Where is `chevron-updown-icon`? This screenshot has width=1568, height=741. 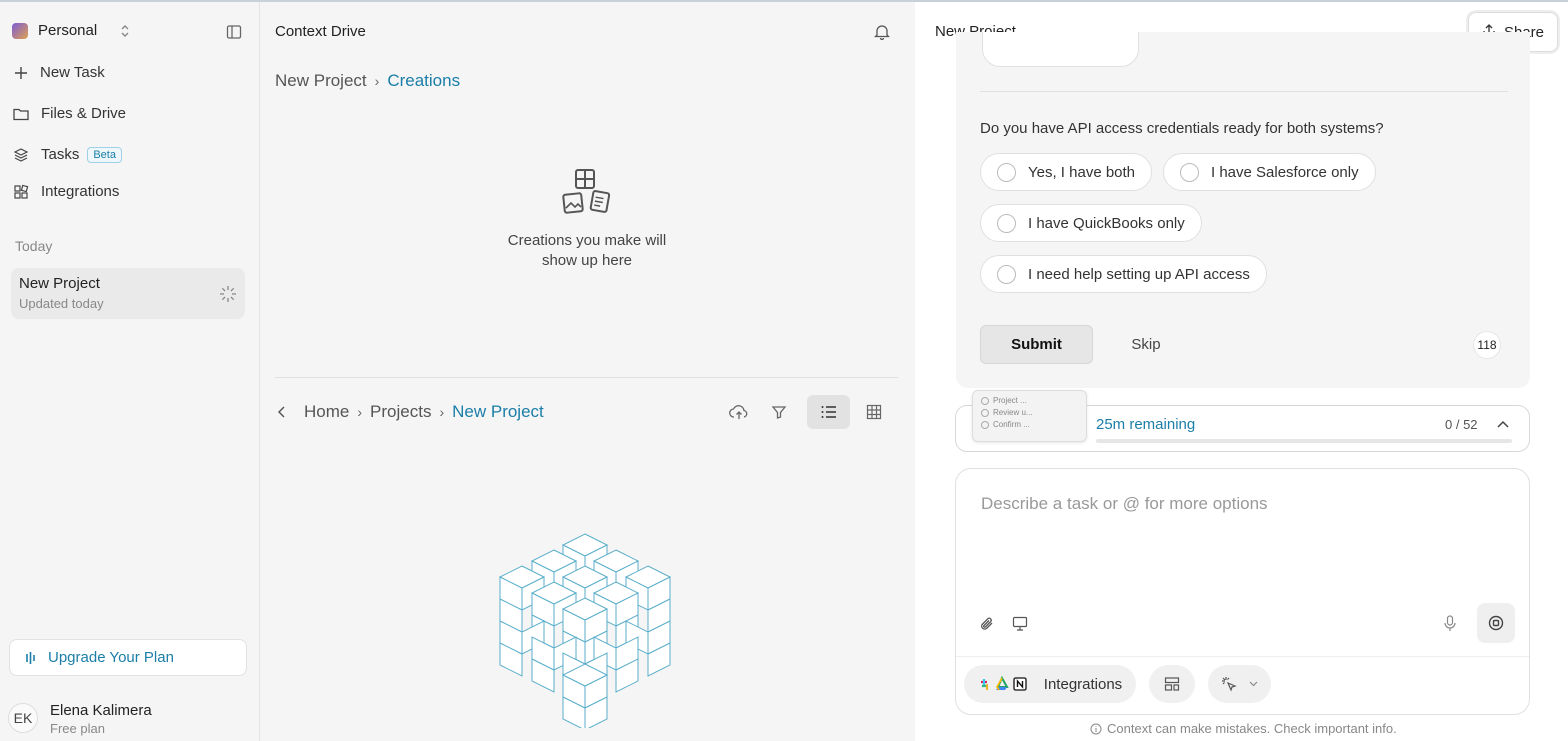
chevron-updown-icon is located at coordinates (125, 31).